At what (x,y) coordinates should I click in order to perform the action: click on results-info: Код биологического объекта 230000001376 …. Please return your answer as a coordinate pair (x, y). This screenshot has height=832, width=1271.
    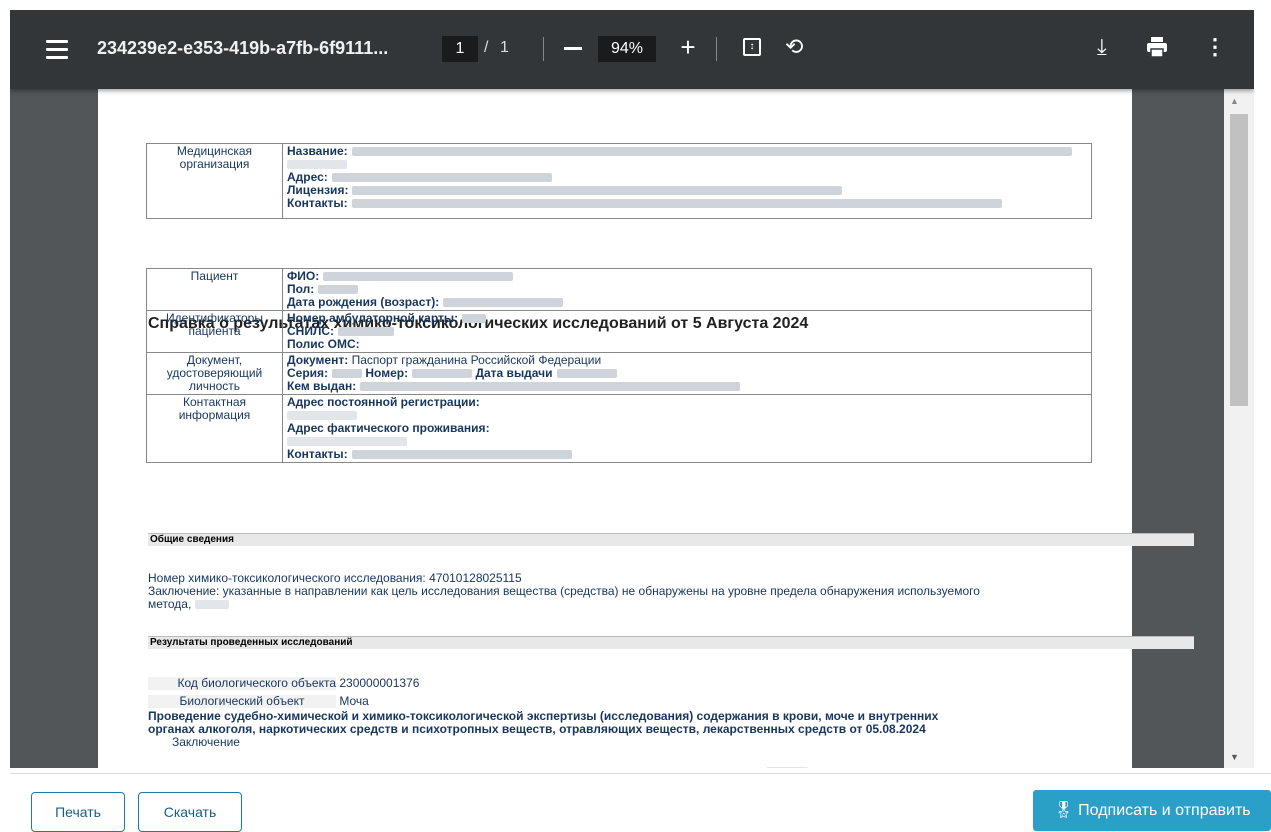
    Looking at the image, I should click on (638, 713).